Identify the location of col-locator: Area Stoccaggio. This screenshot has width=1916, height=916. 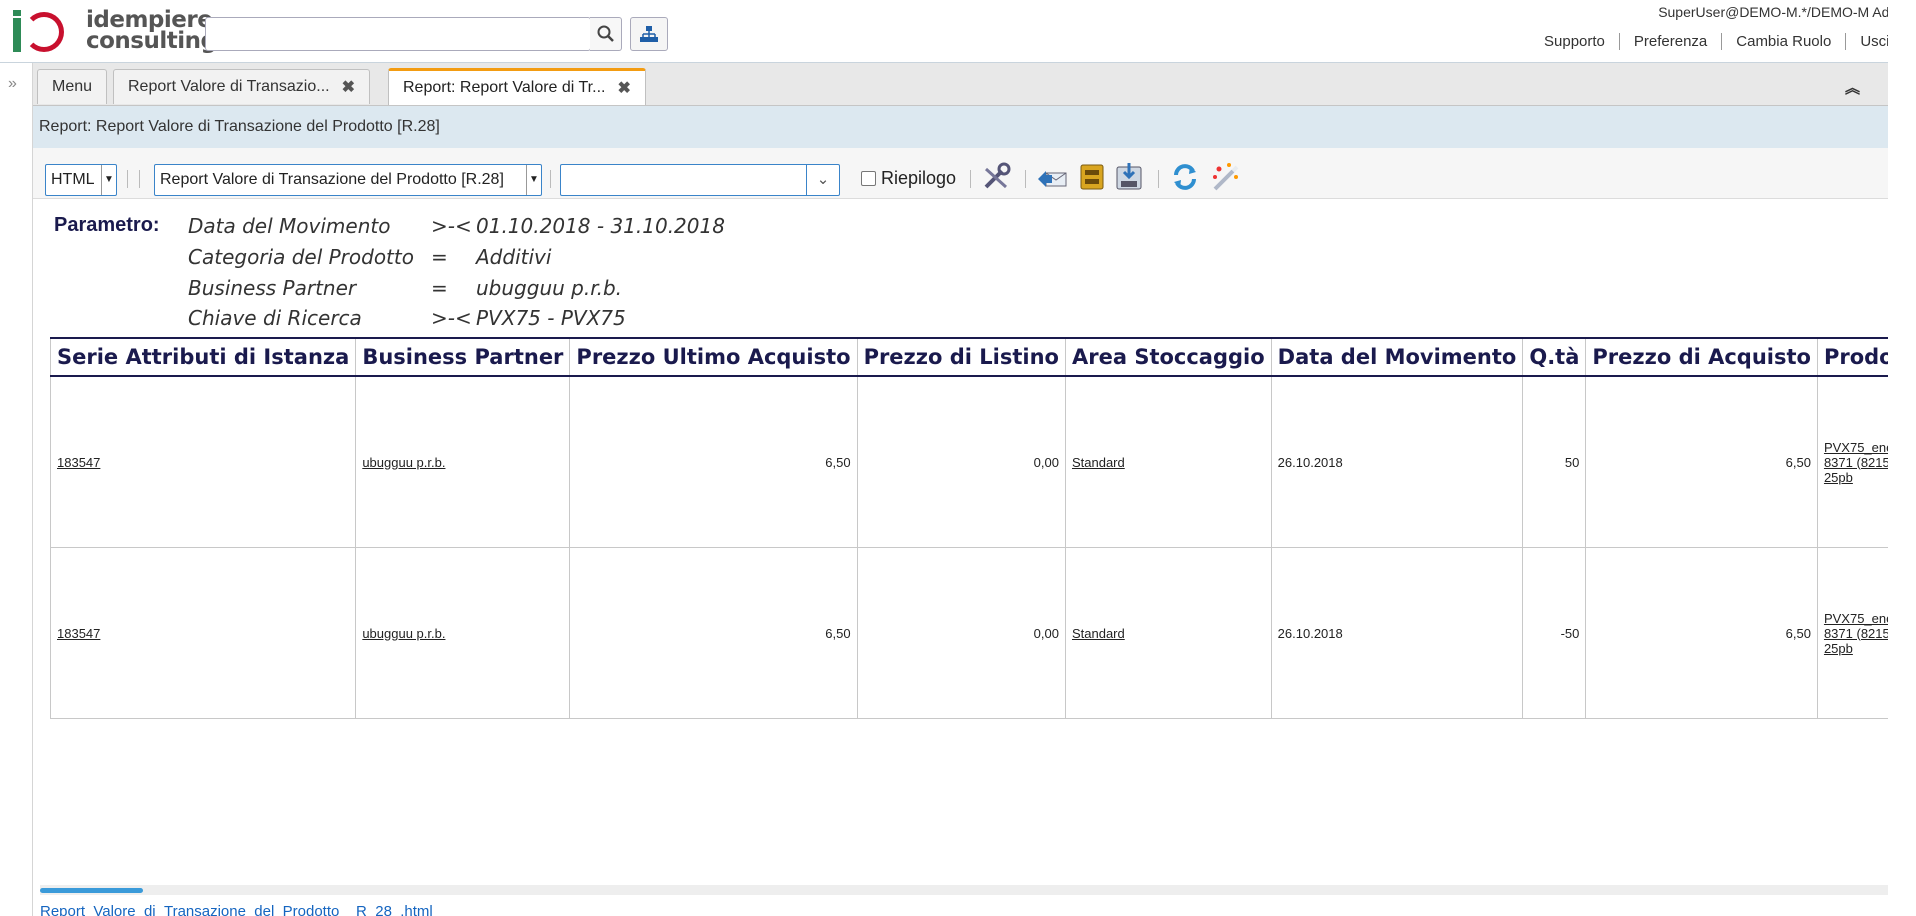
(1168, 357).